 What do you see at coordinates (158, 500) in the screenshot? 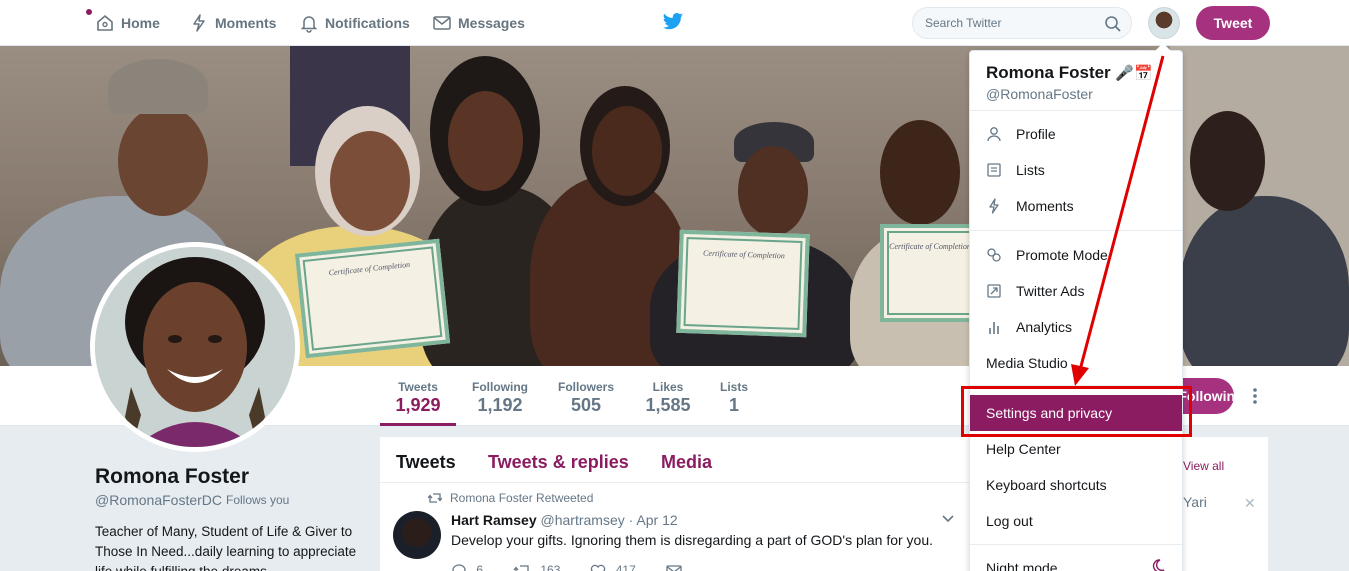
I see `profile-handle: @RomonaFosterDC` at bounding box center [158, 500].